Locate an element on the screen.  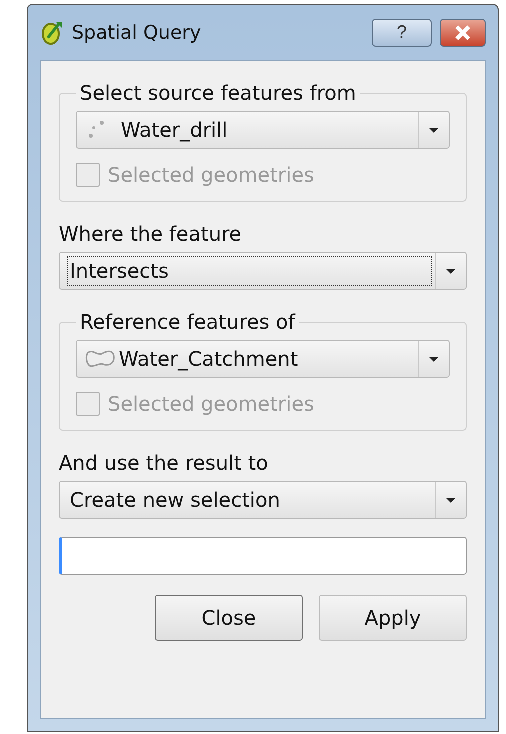
app-logo-icon is located at coordinates (52, 33).